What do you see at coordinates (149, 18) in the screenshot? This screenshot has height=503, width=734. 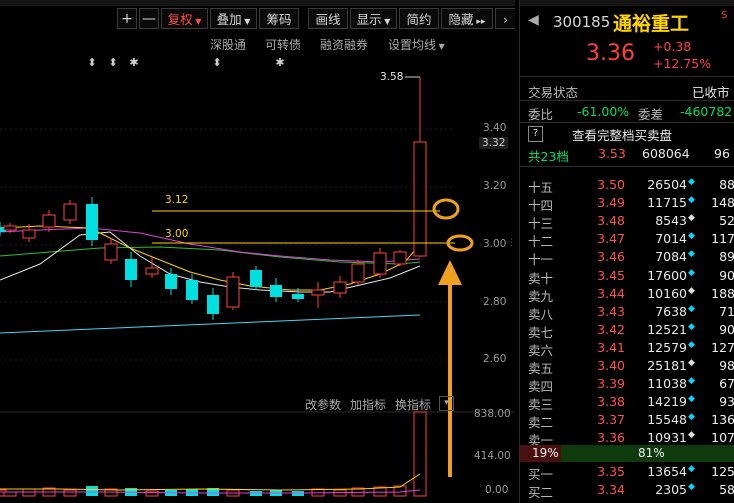 I see `zoom-out-button: —` at bounding box center [149, 18].